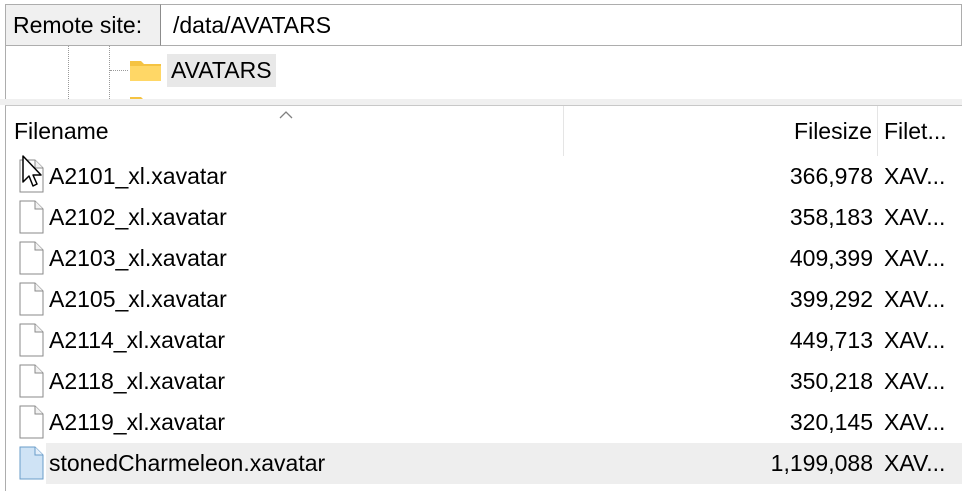 The image size is (962, 491). I want to click on file-size: 399,292, so click(831, 299).